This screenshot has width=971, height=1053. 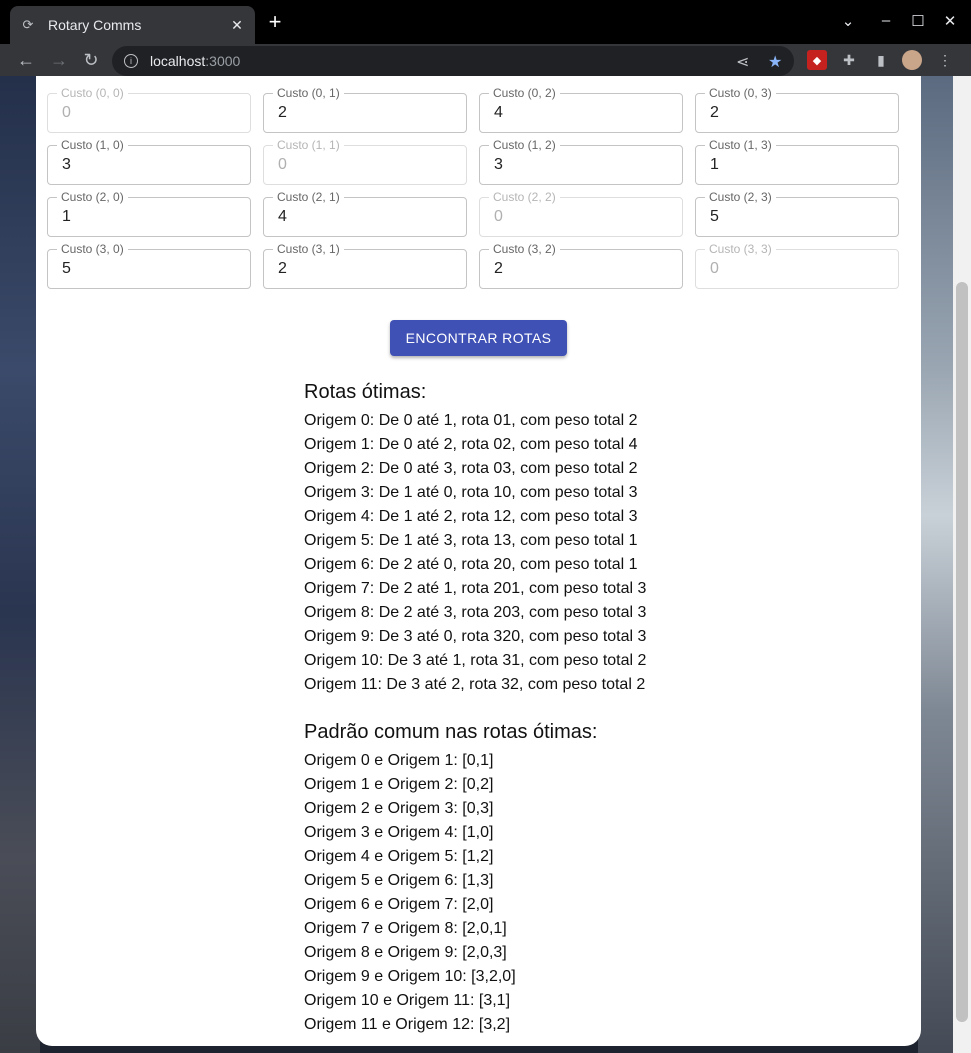 What do you see at coordinates (308, 197) in the screenshot?
I see `cost-field-label: Custo (2, 1)` at bounding box center [308, 197].